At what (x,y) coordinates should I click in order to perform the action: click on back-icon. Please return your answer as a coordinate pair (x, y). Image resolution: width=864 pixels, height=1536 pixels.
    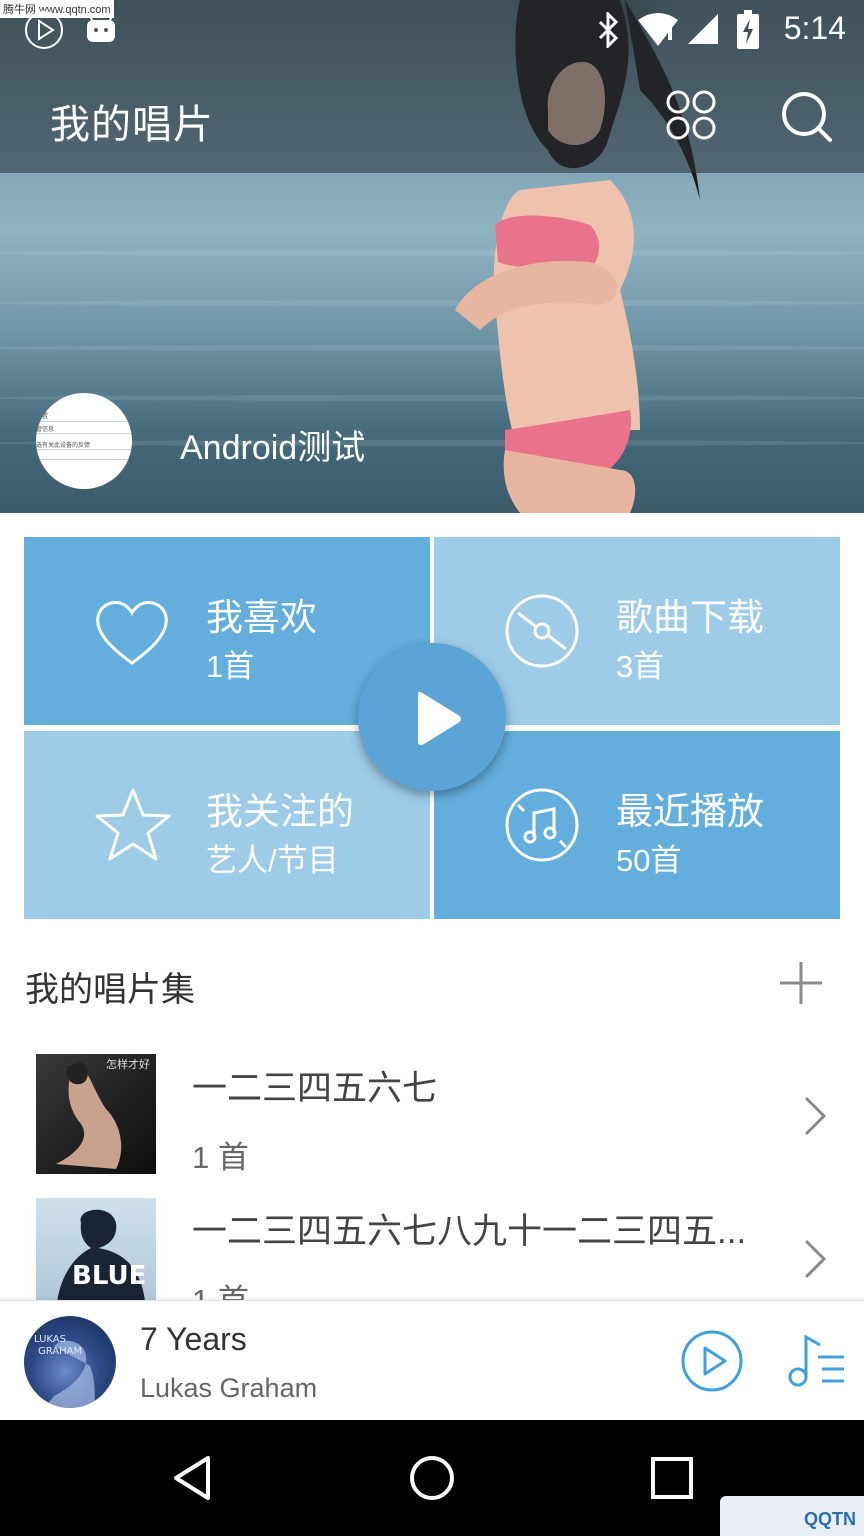
    Looking at the image, I should click on (192, 1478).